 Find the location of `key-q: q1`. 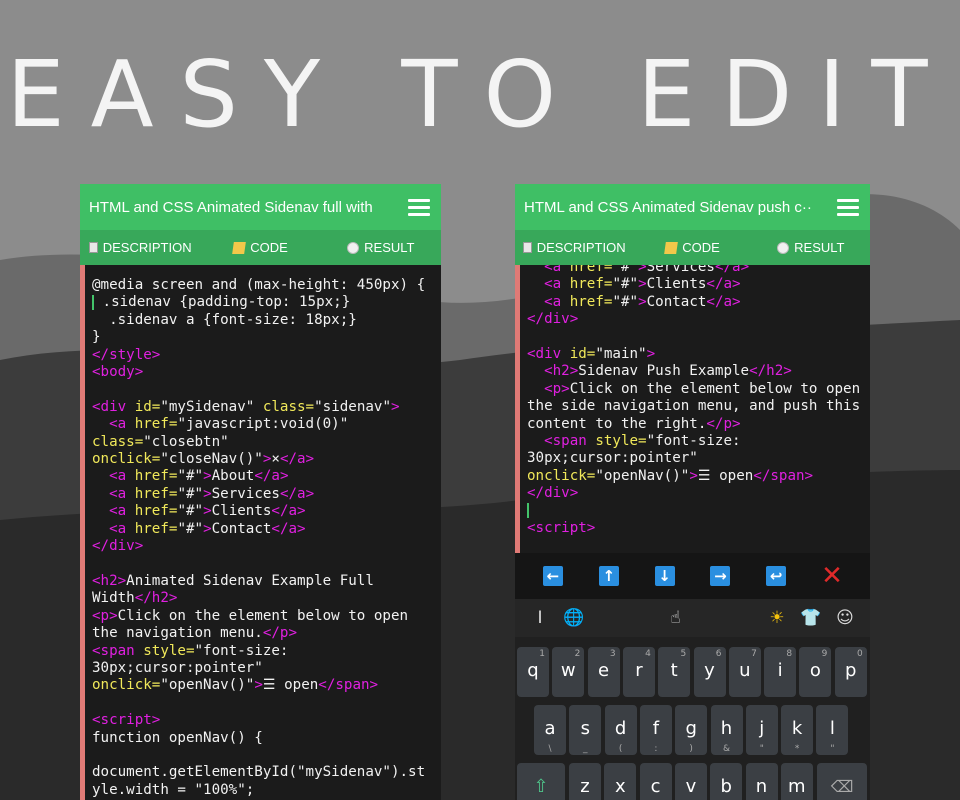

key-q: q1 is located at coordinates (533, 672).